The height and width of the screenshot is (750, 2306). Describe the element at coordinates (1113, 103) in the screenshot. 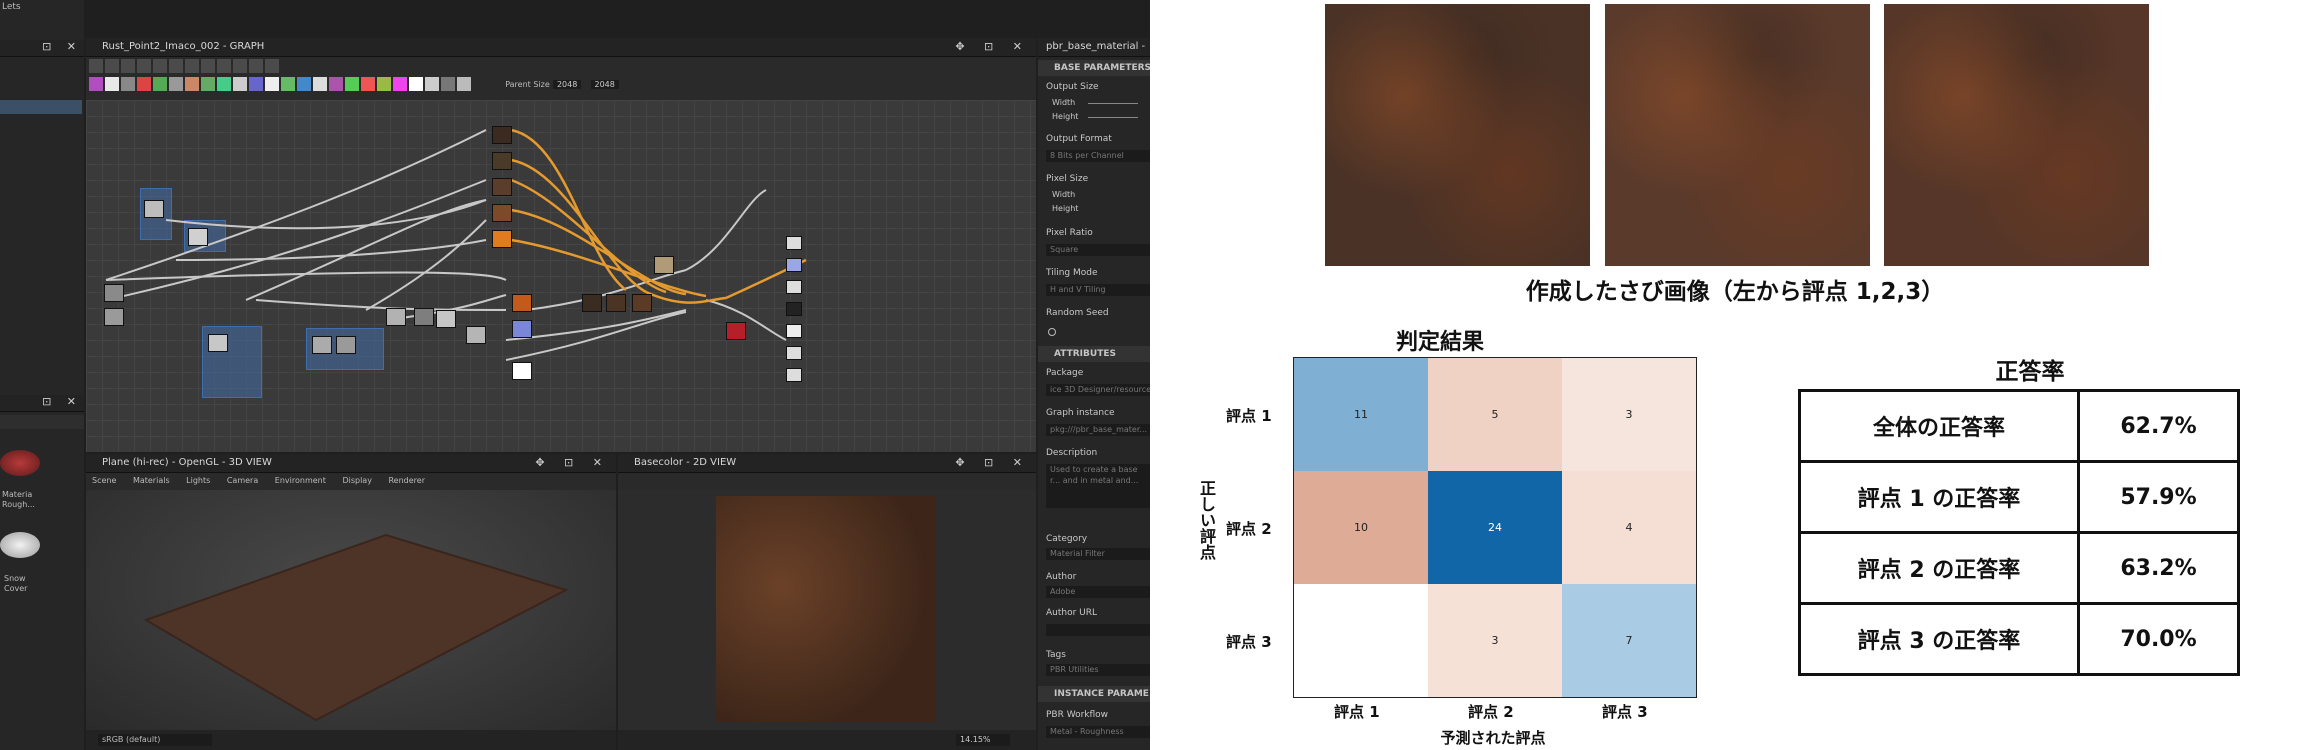

I see `width-slider` at that location.